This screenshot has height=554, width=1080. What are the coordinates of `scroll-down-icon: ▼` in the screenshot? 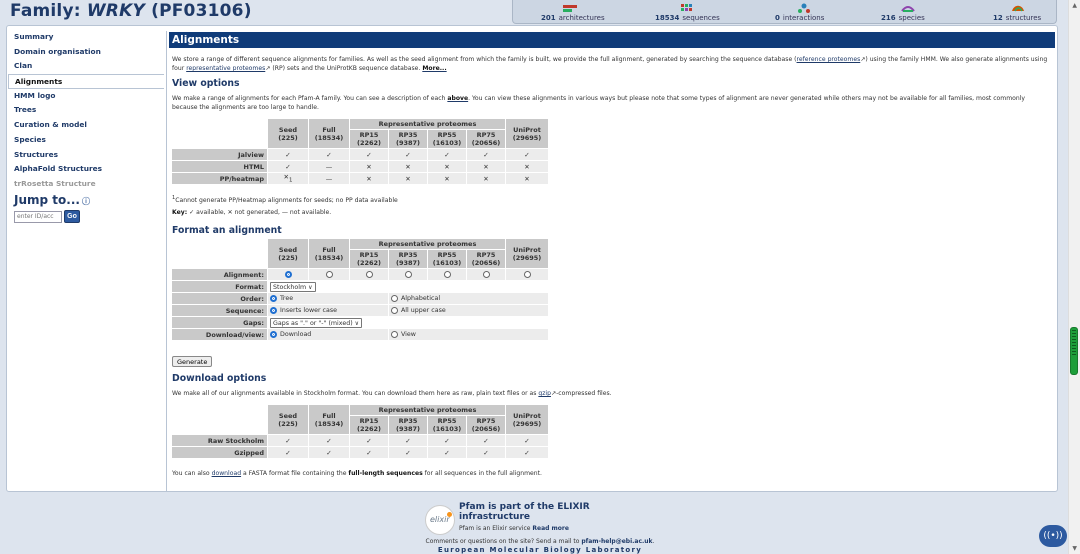 It's located at (1074, 548).